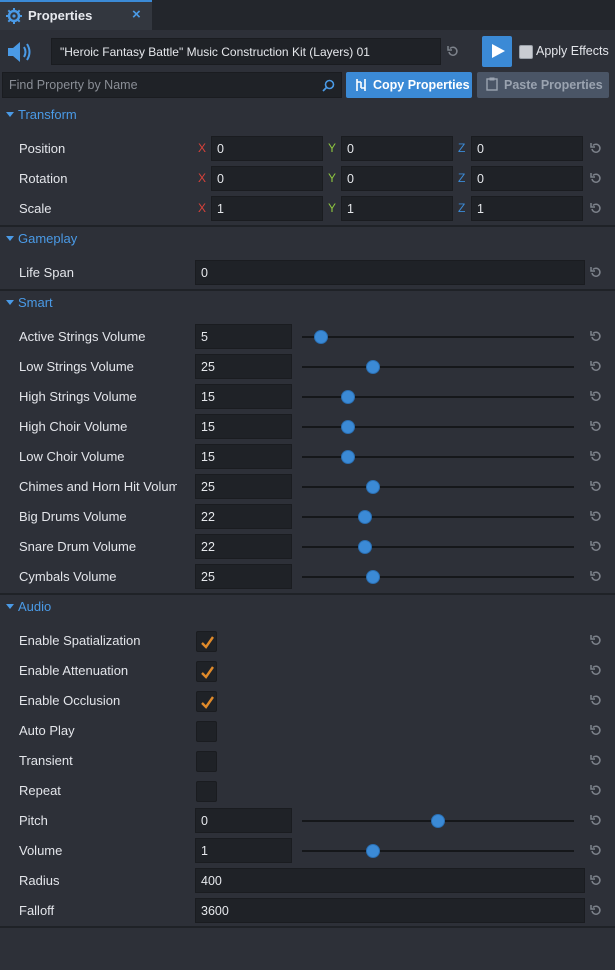 Image resolution: width=615 pixels, height=970 pixels. What do you see at coordinates (267, 148) in the screenshot?
I see `position-x-field: 0` at bounding box center [267, 148].